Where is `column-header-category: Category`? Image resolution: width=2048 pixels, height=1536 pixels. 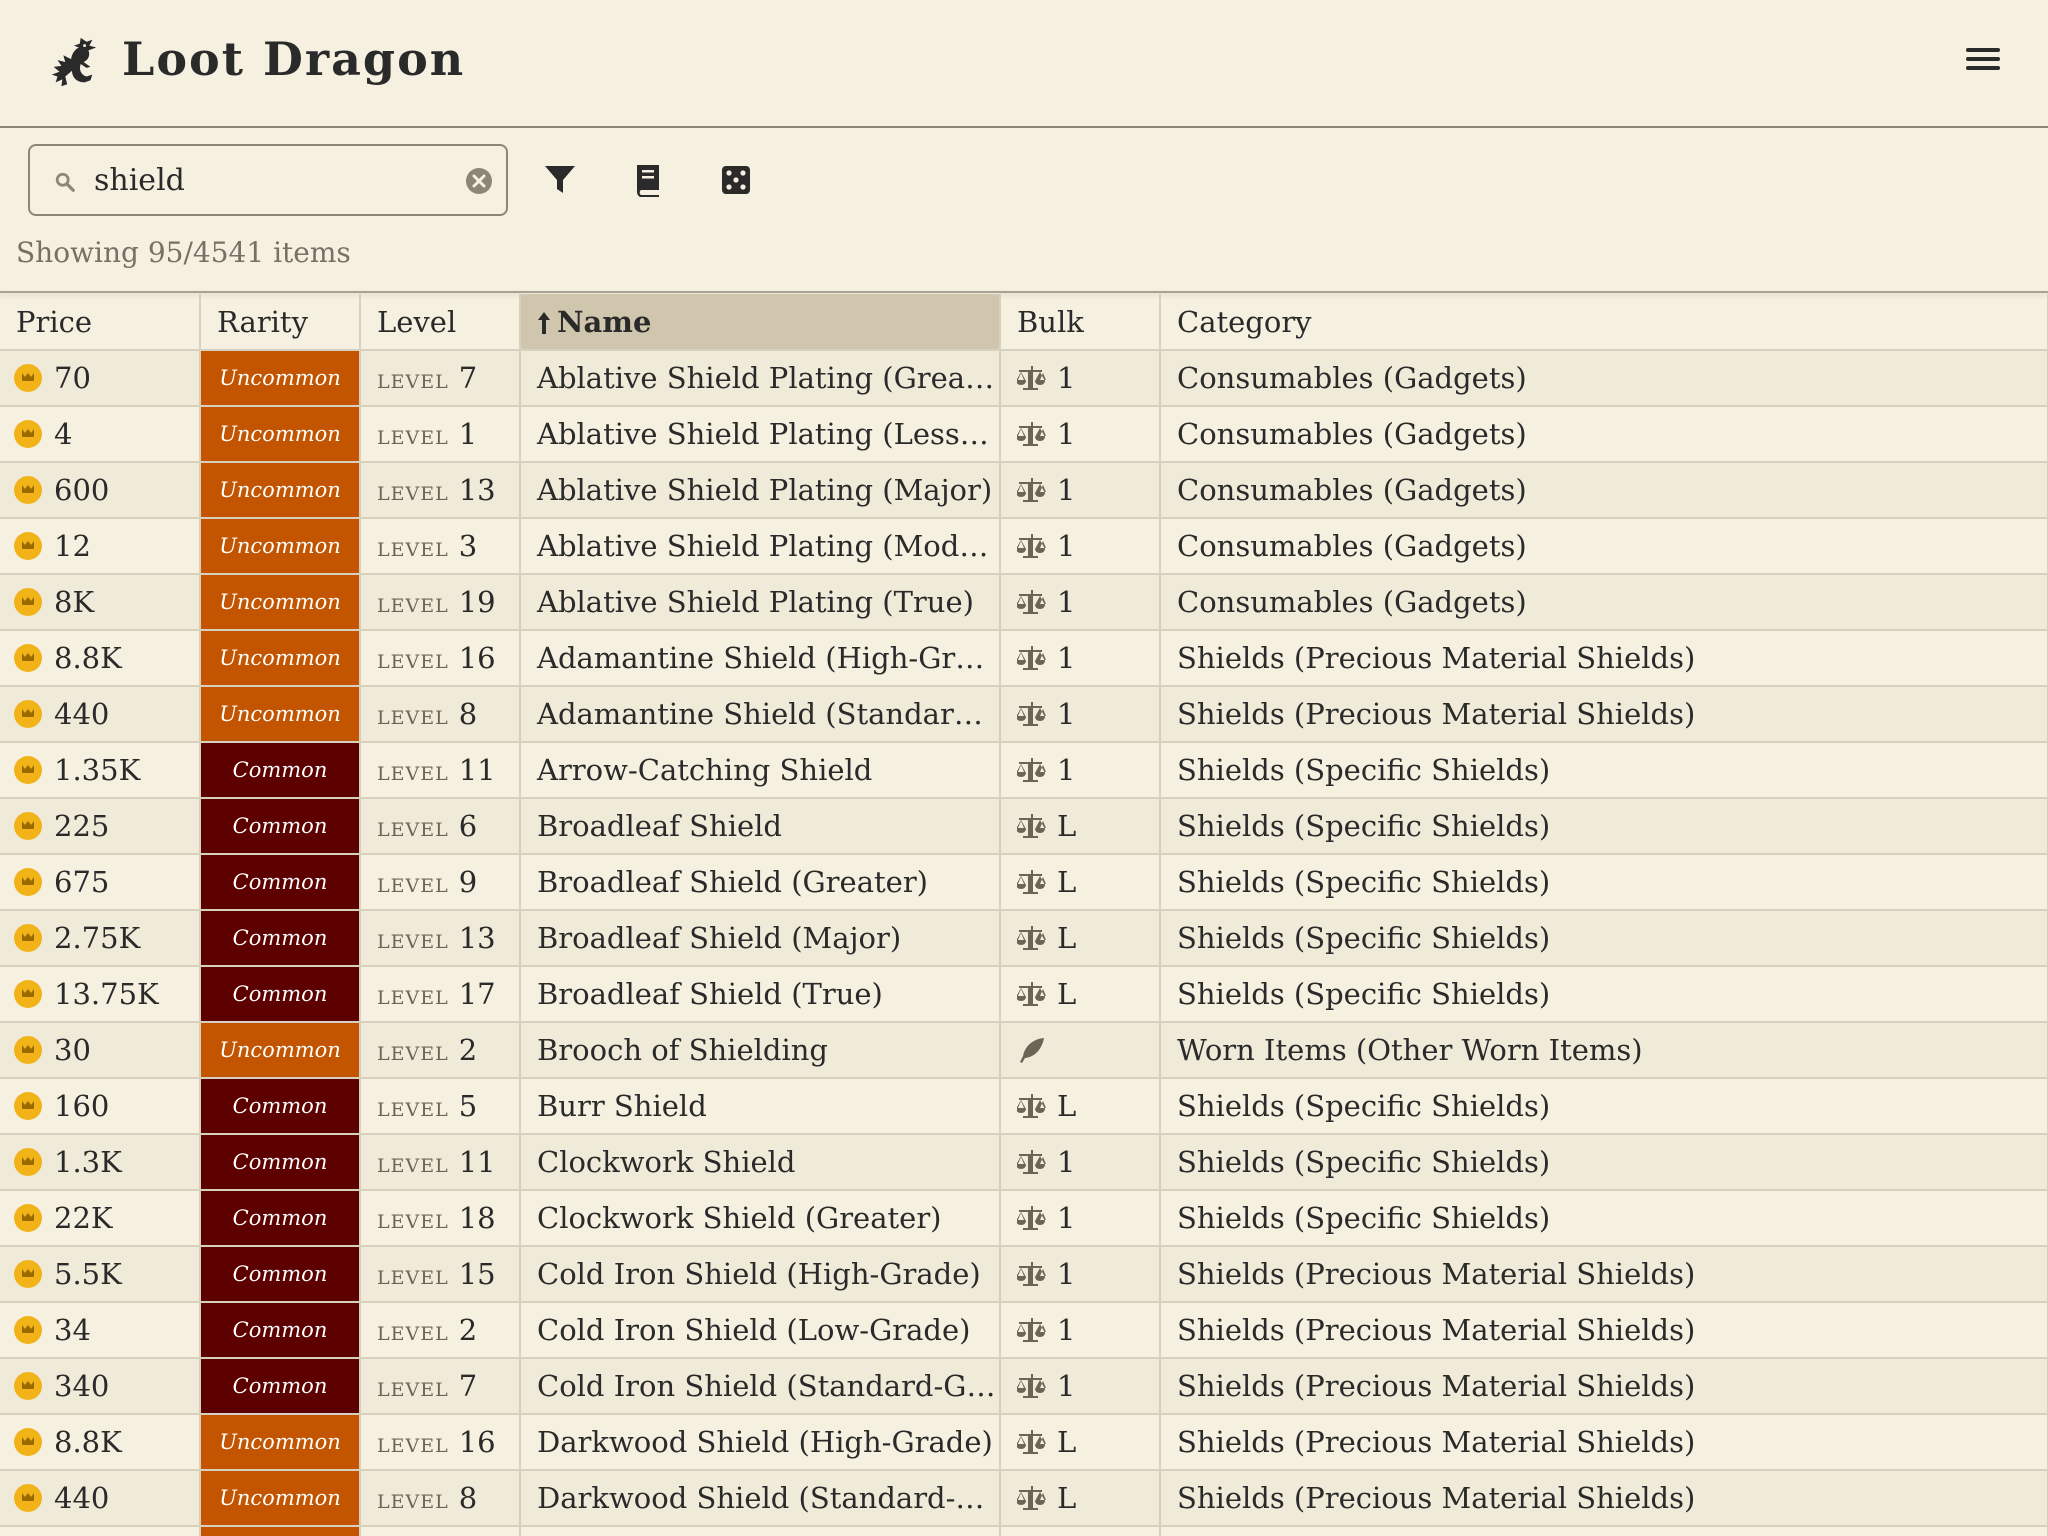 column-header-category: Category is located at coordinates (1604, 322).